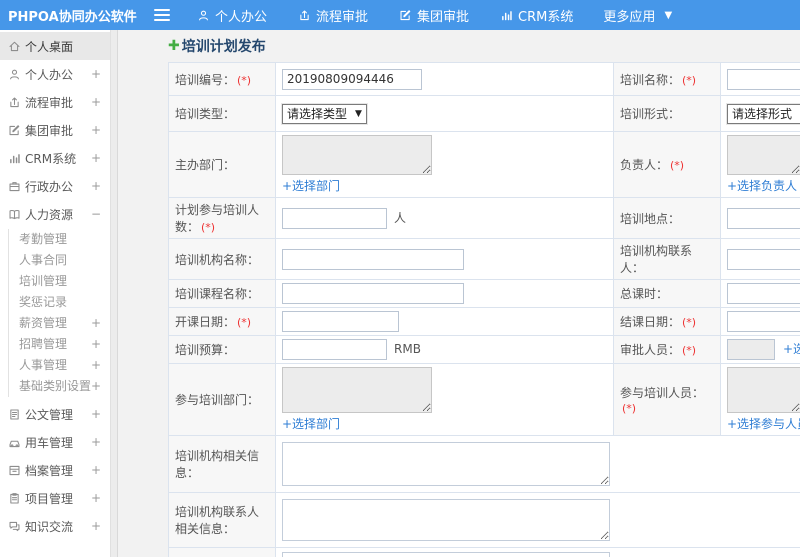 This screenshot has width=800, height=557. What do you see at coordinates (484, 321) in the screenshot?
I see `form-row: 开课日期： (*) 结课日期： (*)` at bounding box center [484, 321].